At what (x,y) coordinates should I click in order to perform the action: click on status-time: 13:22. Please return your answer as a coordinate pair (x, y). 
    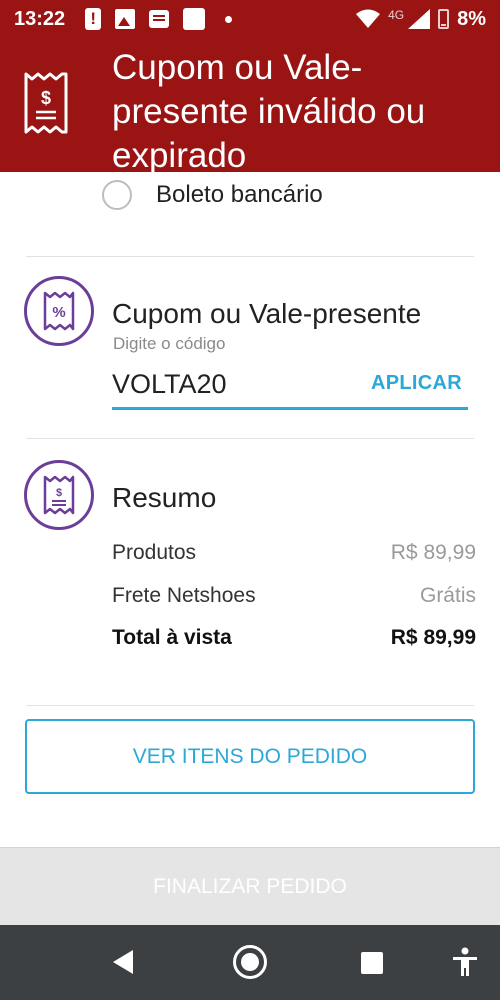
    Looking at the image, I should click on (40, 18).